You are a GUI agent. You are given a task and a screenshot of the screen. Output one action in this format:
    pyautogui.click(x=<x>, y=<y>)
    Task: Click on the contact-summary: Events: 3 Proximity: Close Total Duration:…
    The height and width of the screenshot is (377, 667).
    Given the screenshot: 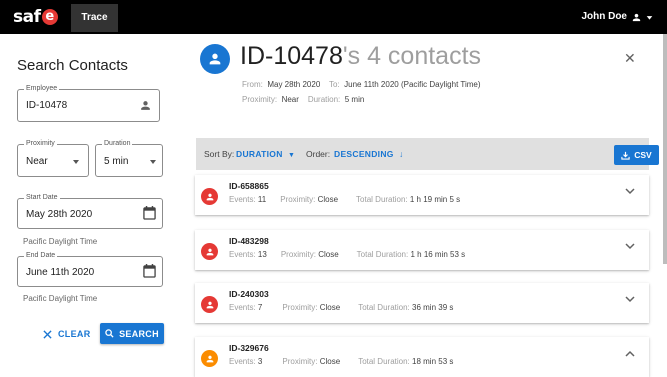 What is the action you would take?
    pyautogui.click(x=341, y=361)
    